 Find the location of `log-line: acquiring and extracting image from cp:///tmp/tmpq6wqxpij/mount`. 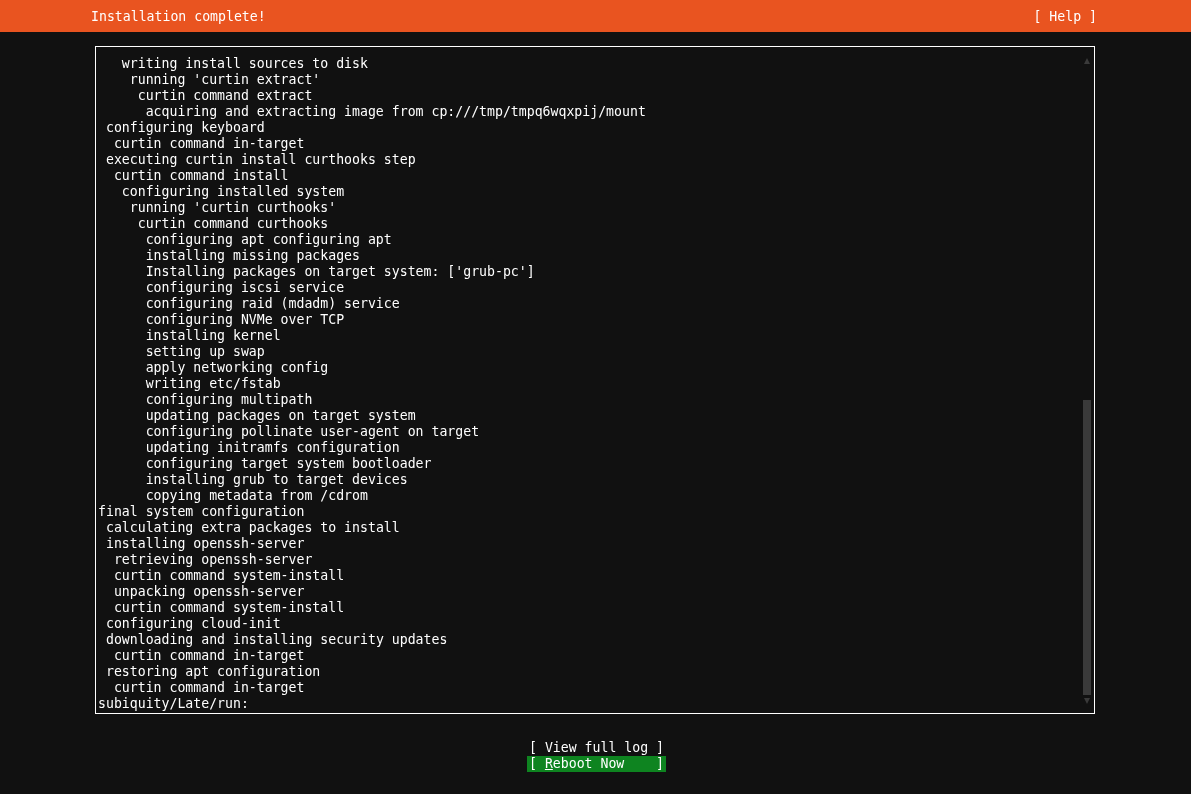

log-line: acquiring and extracting image from cp:///tmp/tmpq6wqxpij/mount is located at coordinates (395, 111).